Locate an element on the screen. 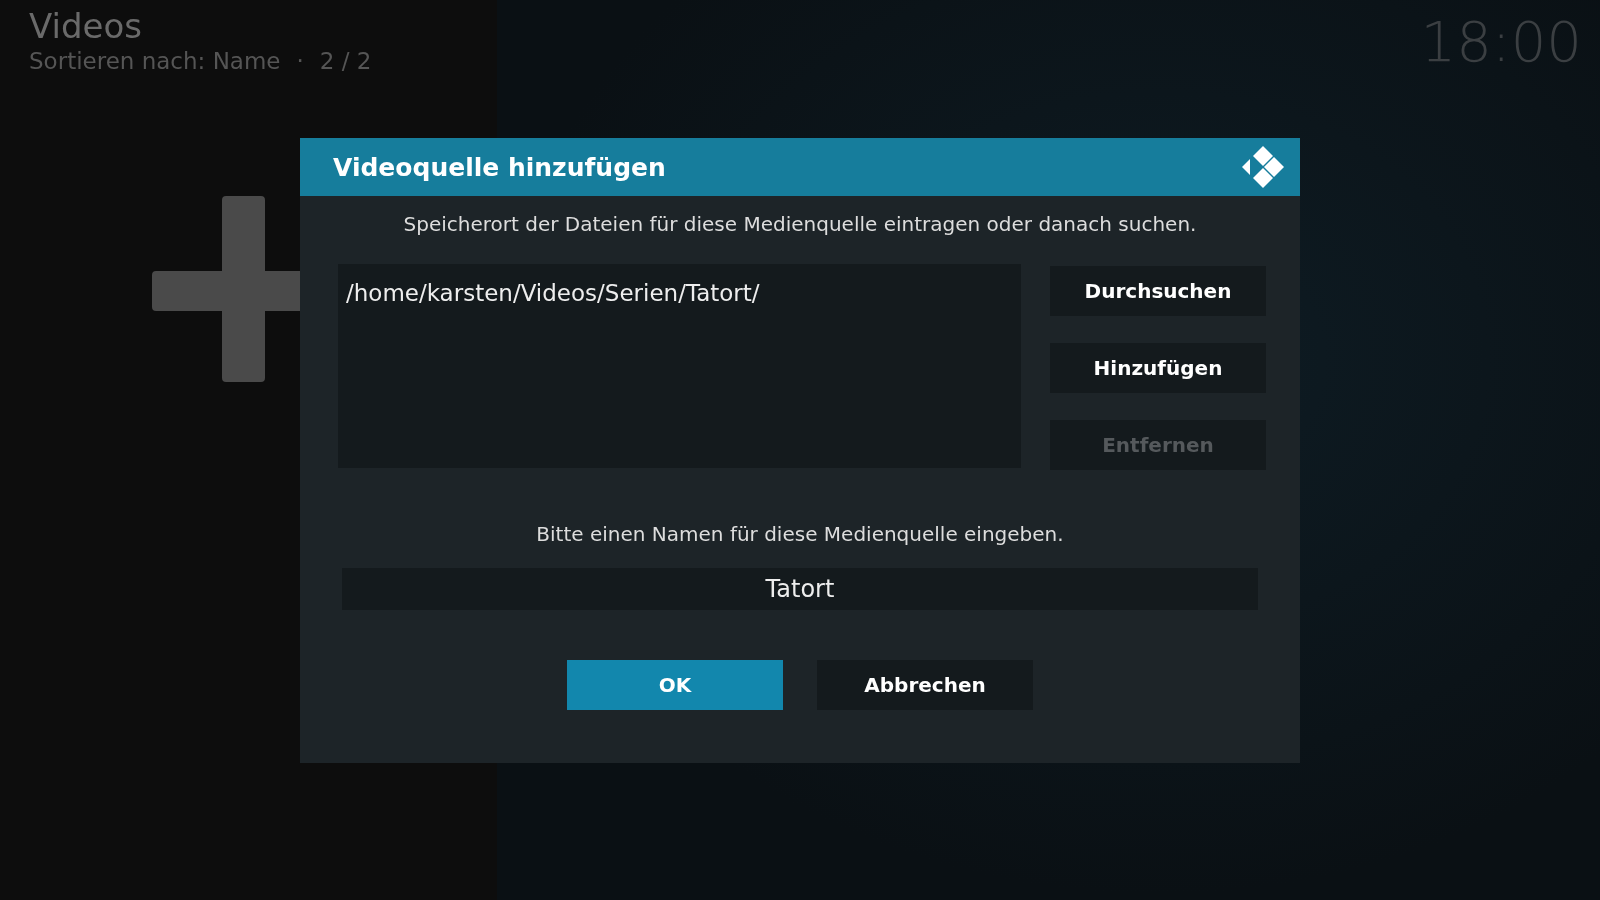 The height and width of the screenshot is (900, 1600). logo-icon is located at coordinates (1263, 167).